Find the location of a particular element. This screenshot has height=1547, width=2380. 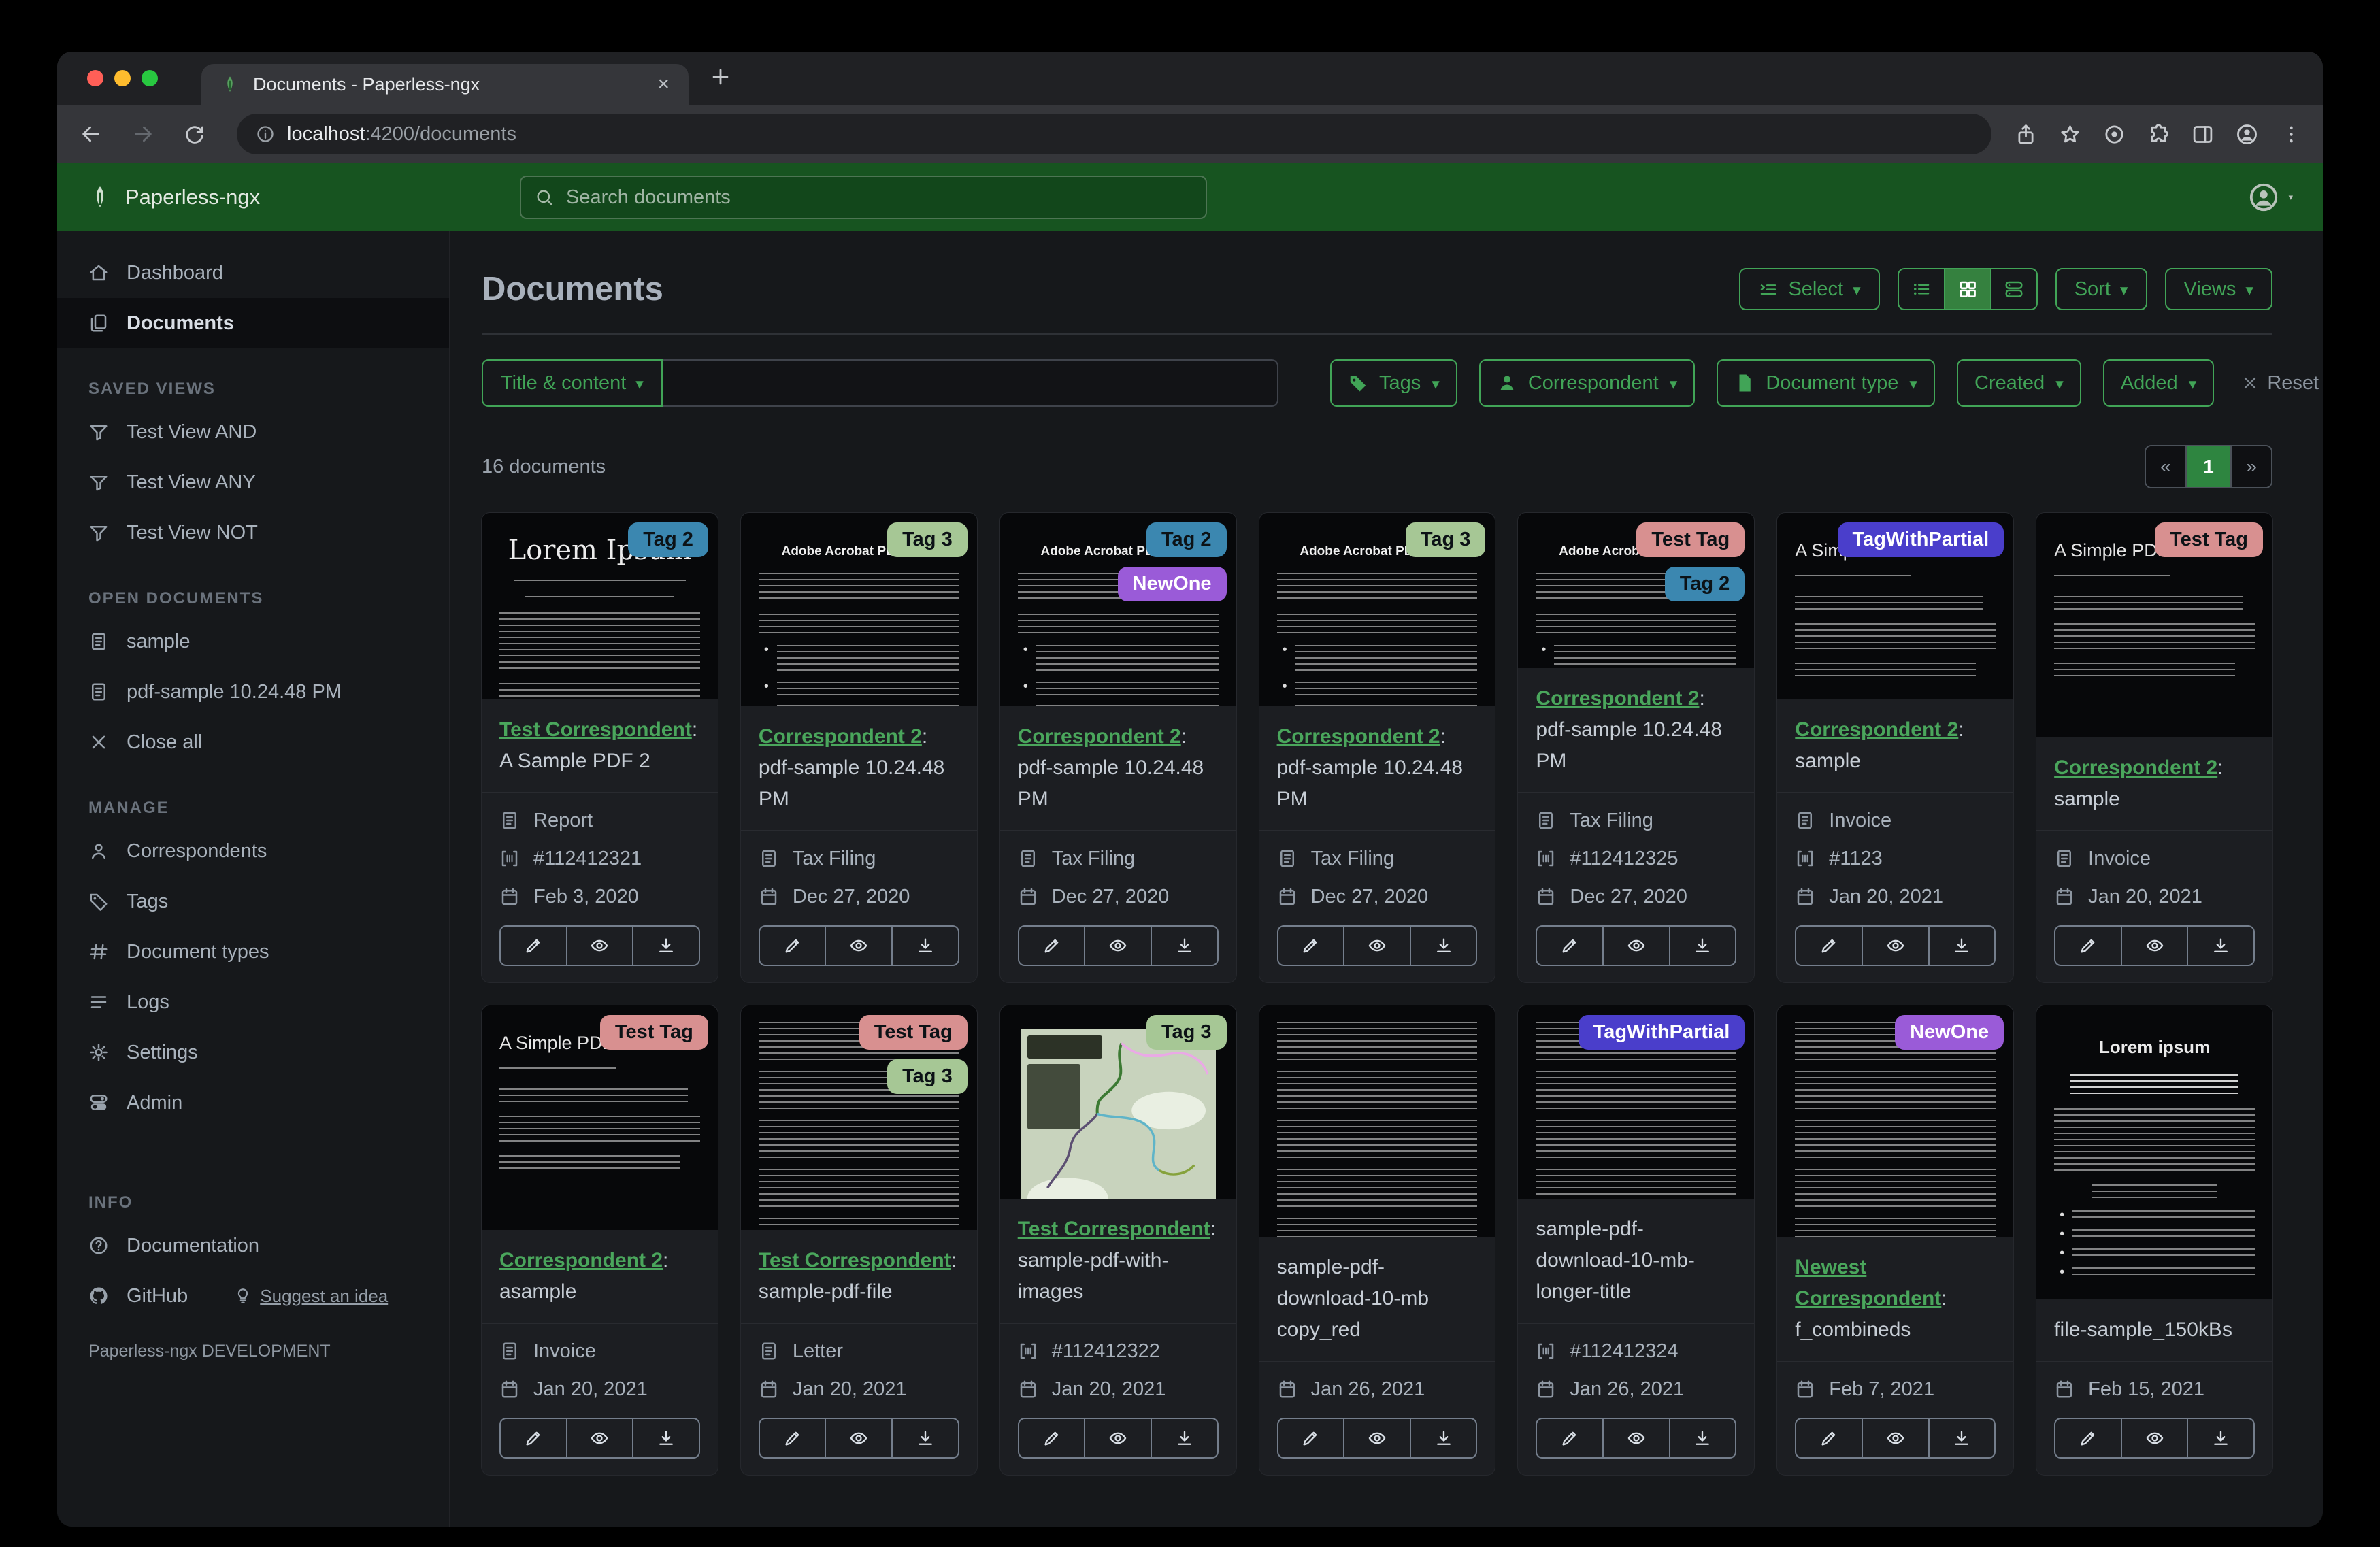

sidebar-item-logs: Logs is located at coordinates (253, 1002).